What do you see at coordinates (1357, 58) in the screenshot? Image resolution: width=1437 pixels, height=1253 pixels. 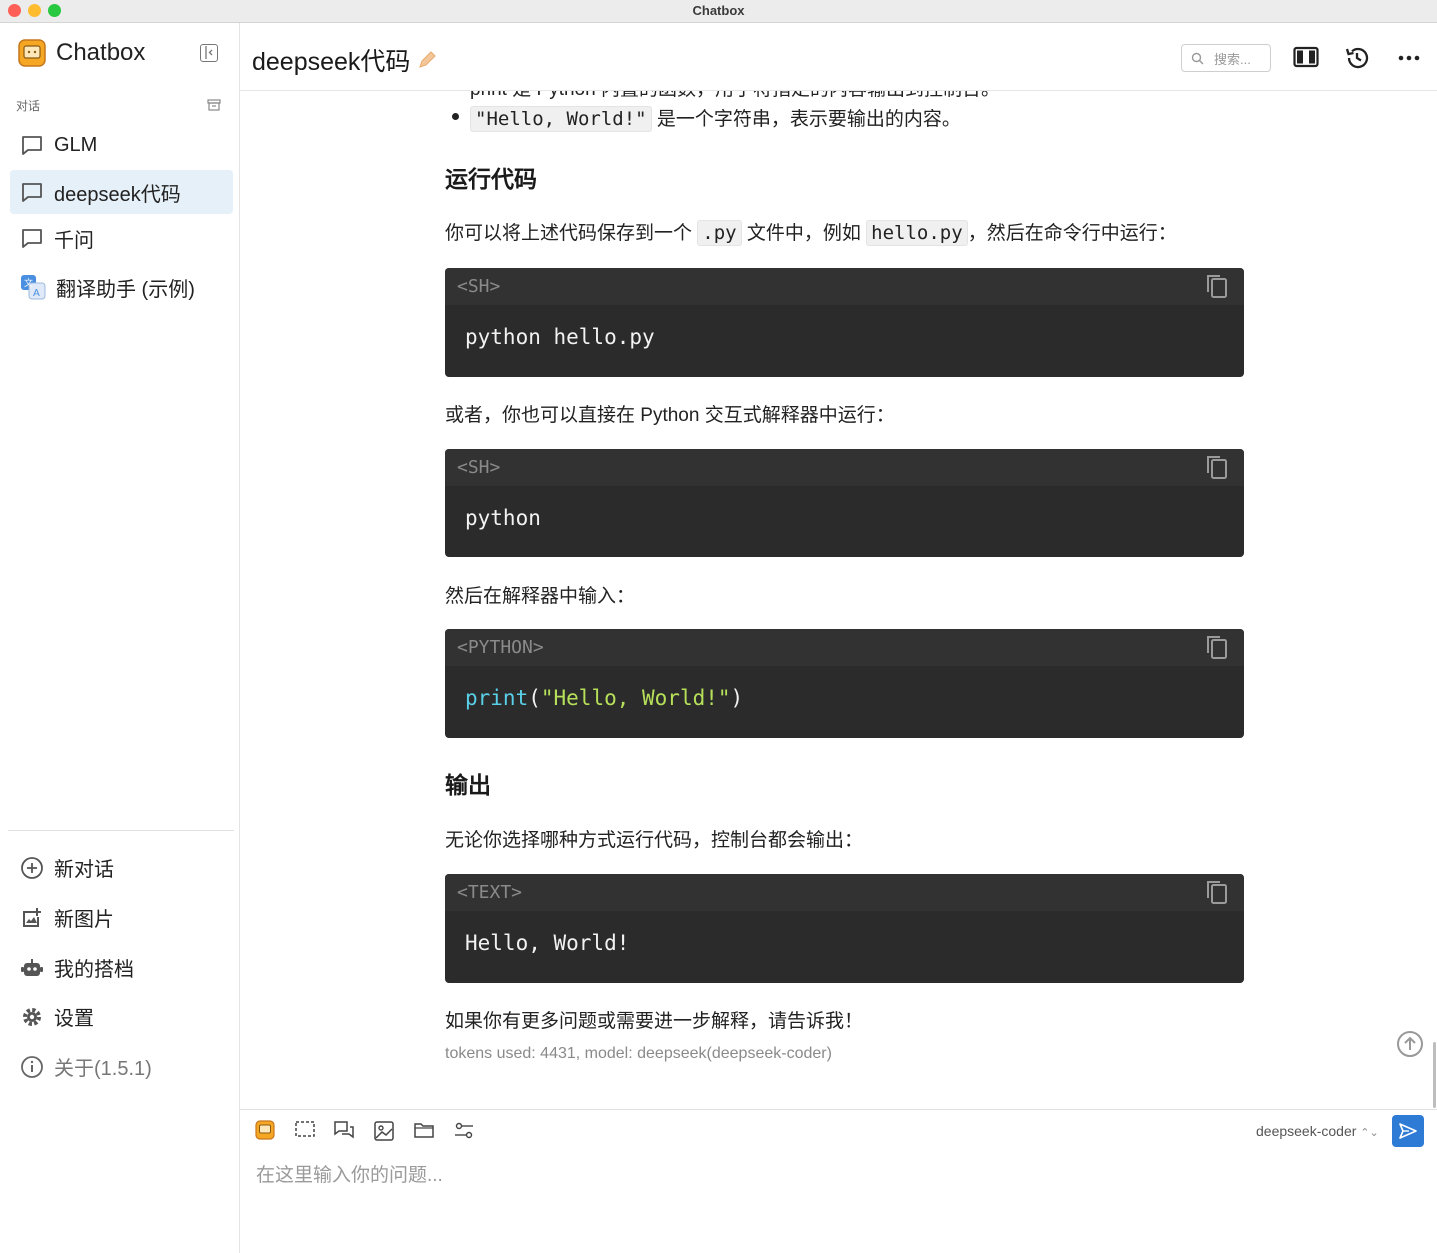 I see `history-icon` at bounding box center [1357, 58].